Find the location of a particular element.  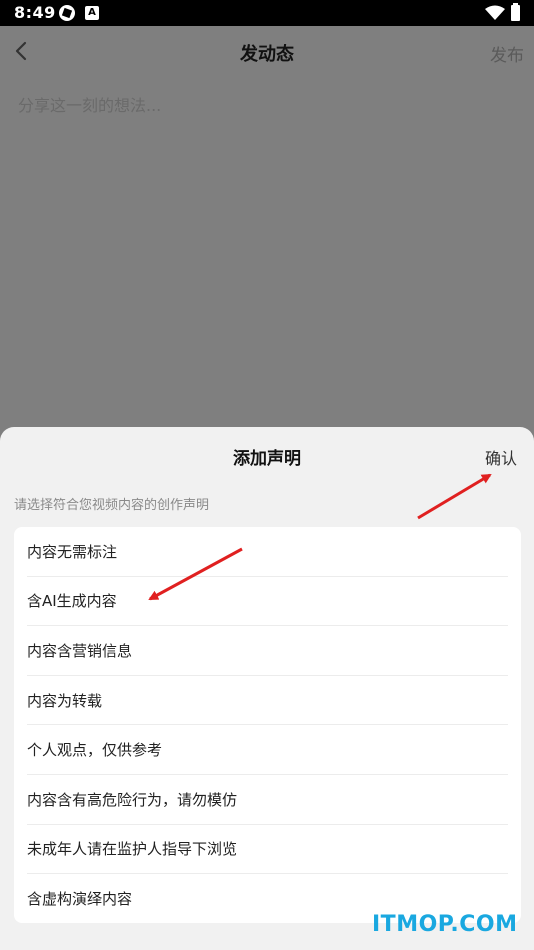

status-icons-right is located at coordinates (502, 12).